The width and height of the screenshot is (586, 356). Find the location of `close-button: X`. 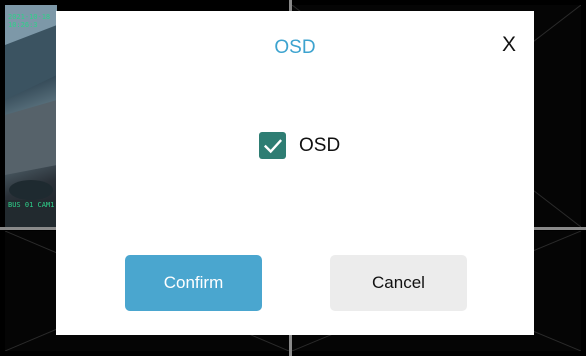

close-button: X is located at coordinates (509, 45).